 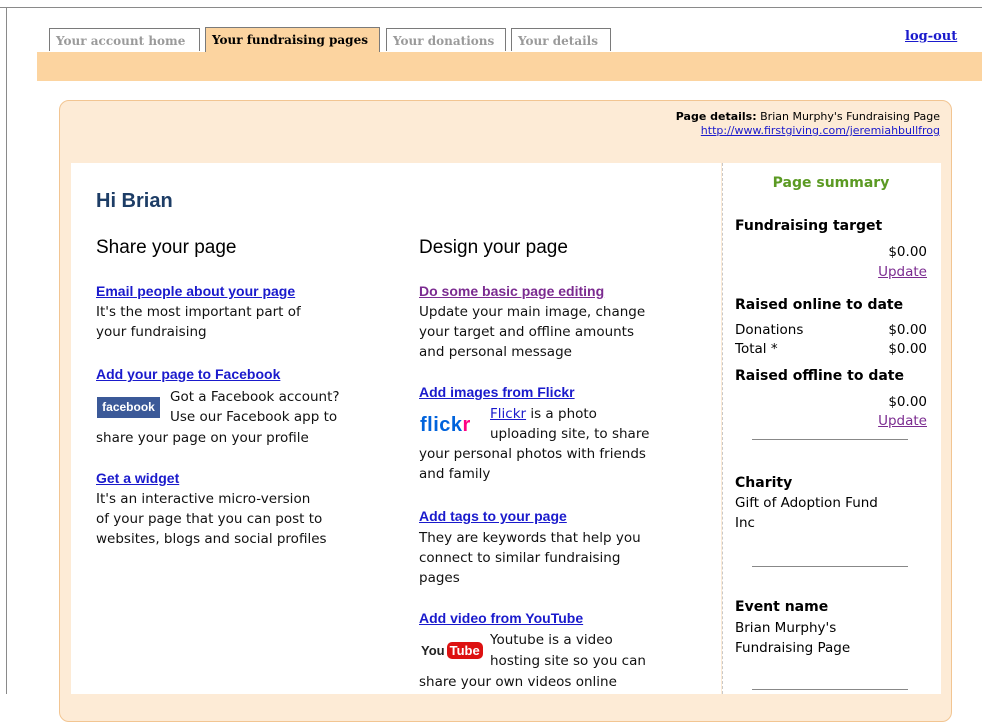 I want to click on facebook-logo-icon: facebook, so click(x=128, y=407).